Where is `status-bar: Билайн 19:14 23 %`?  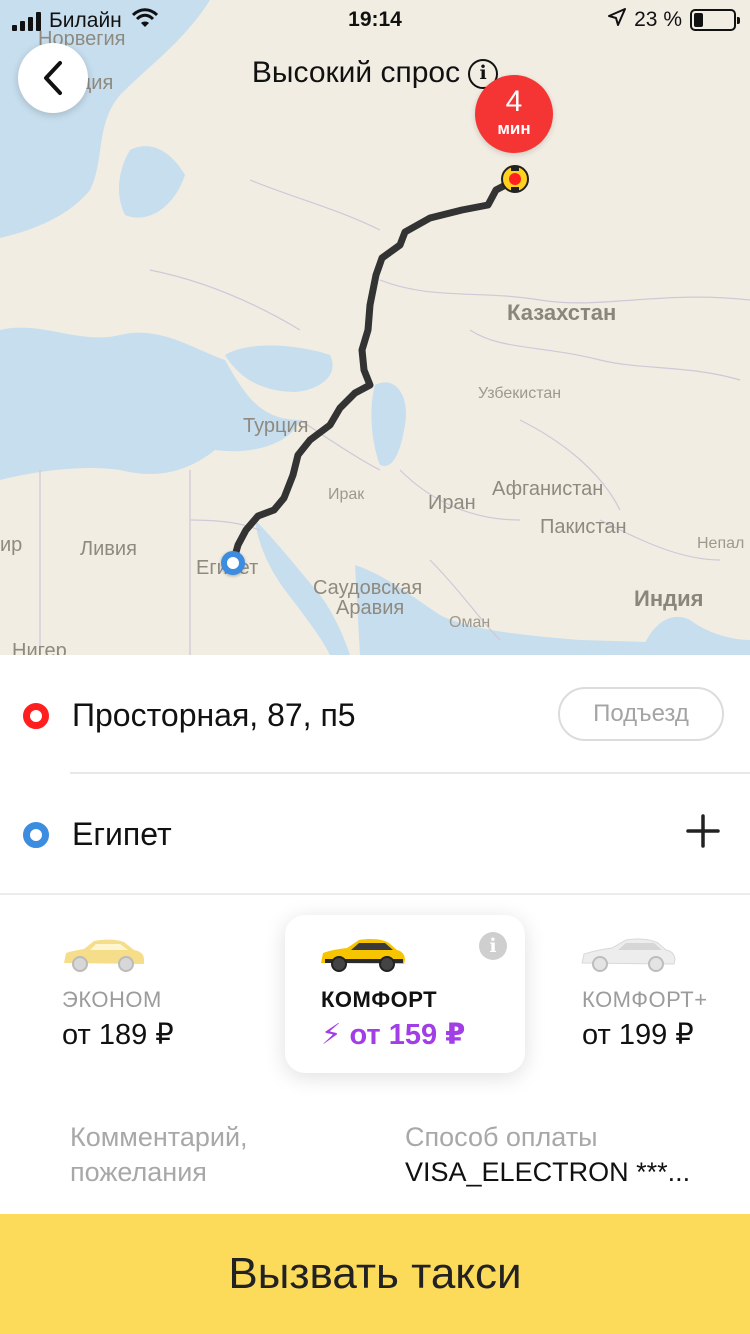
status-bar: Билайн 19:14 23 % is located at coordinates (375, 20).